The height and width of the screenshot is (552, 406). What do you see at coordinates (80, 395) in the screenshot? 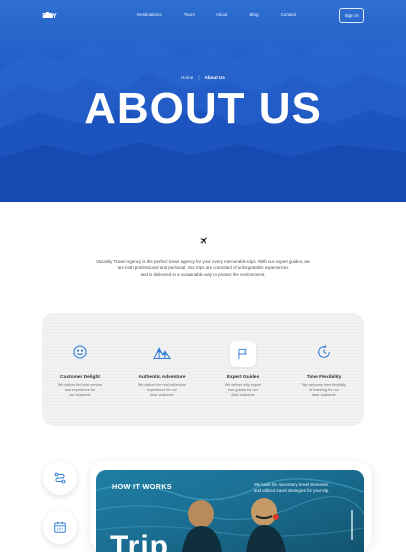
I see `feature-desc-line: our customer` at bounding box center [80, 395].